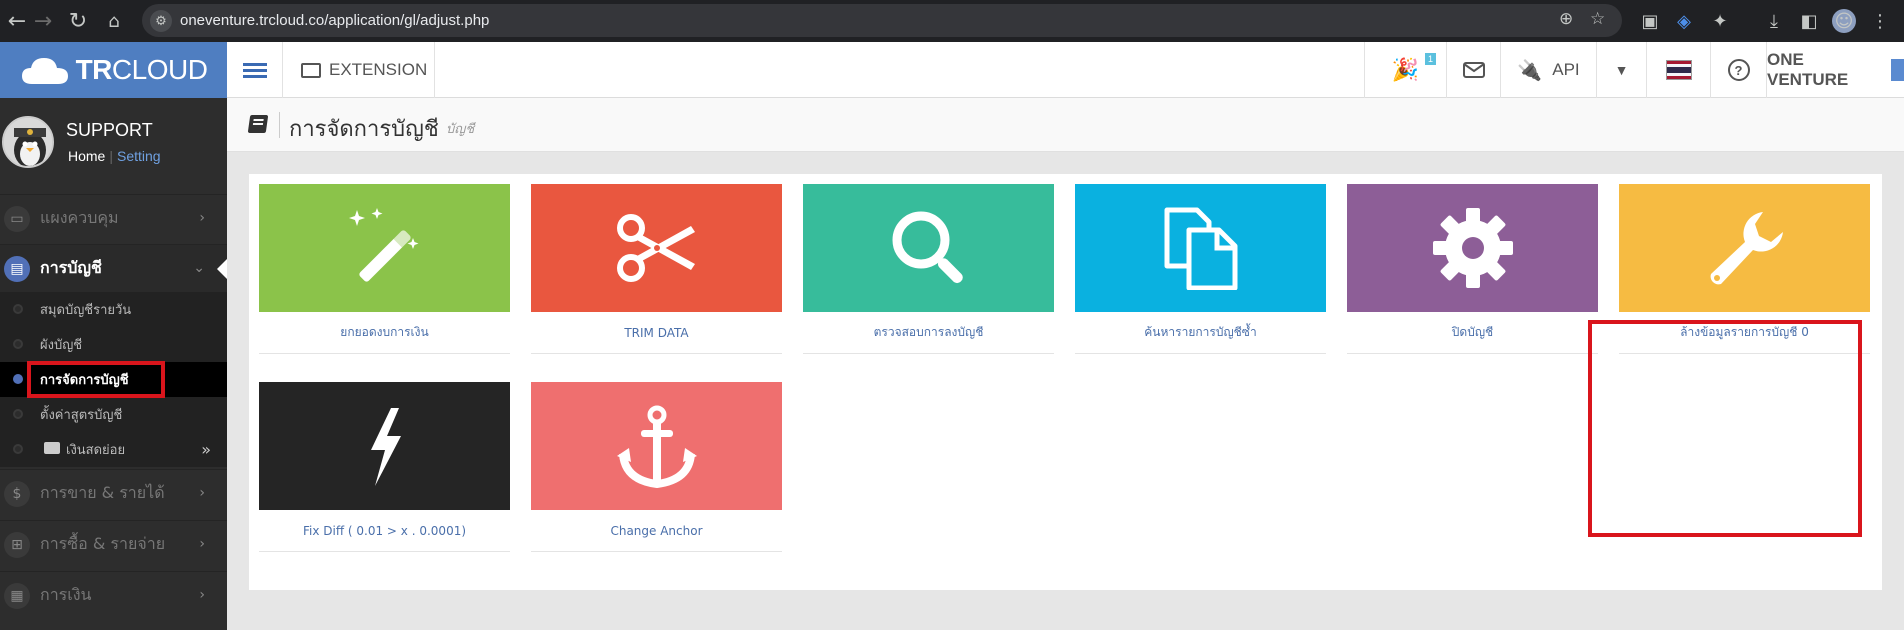 Image resolution: width=1904 pixels, height=630 pixels. I want to click on tile-label: ค้นหารายการบัญชีซ้ำ, so click(1200, 333).